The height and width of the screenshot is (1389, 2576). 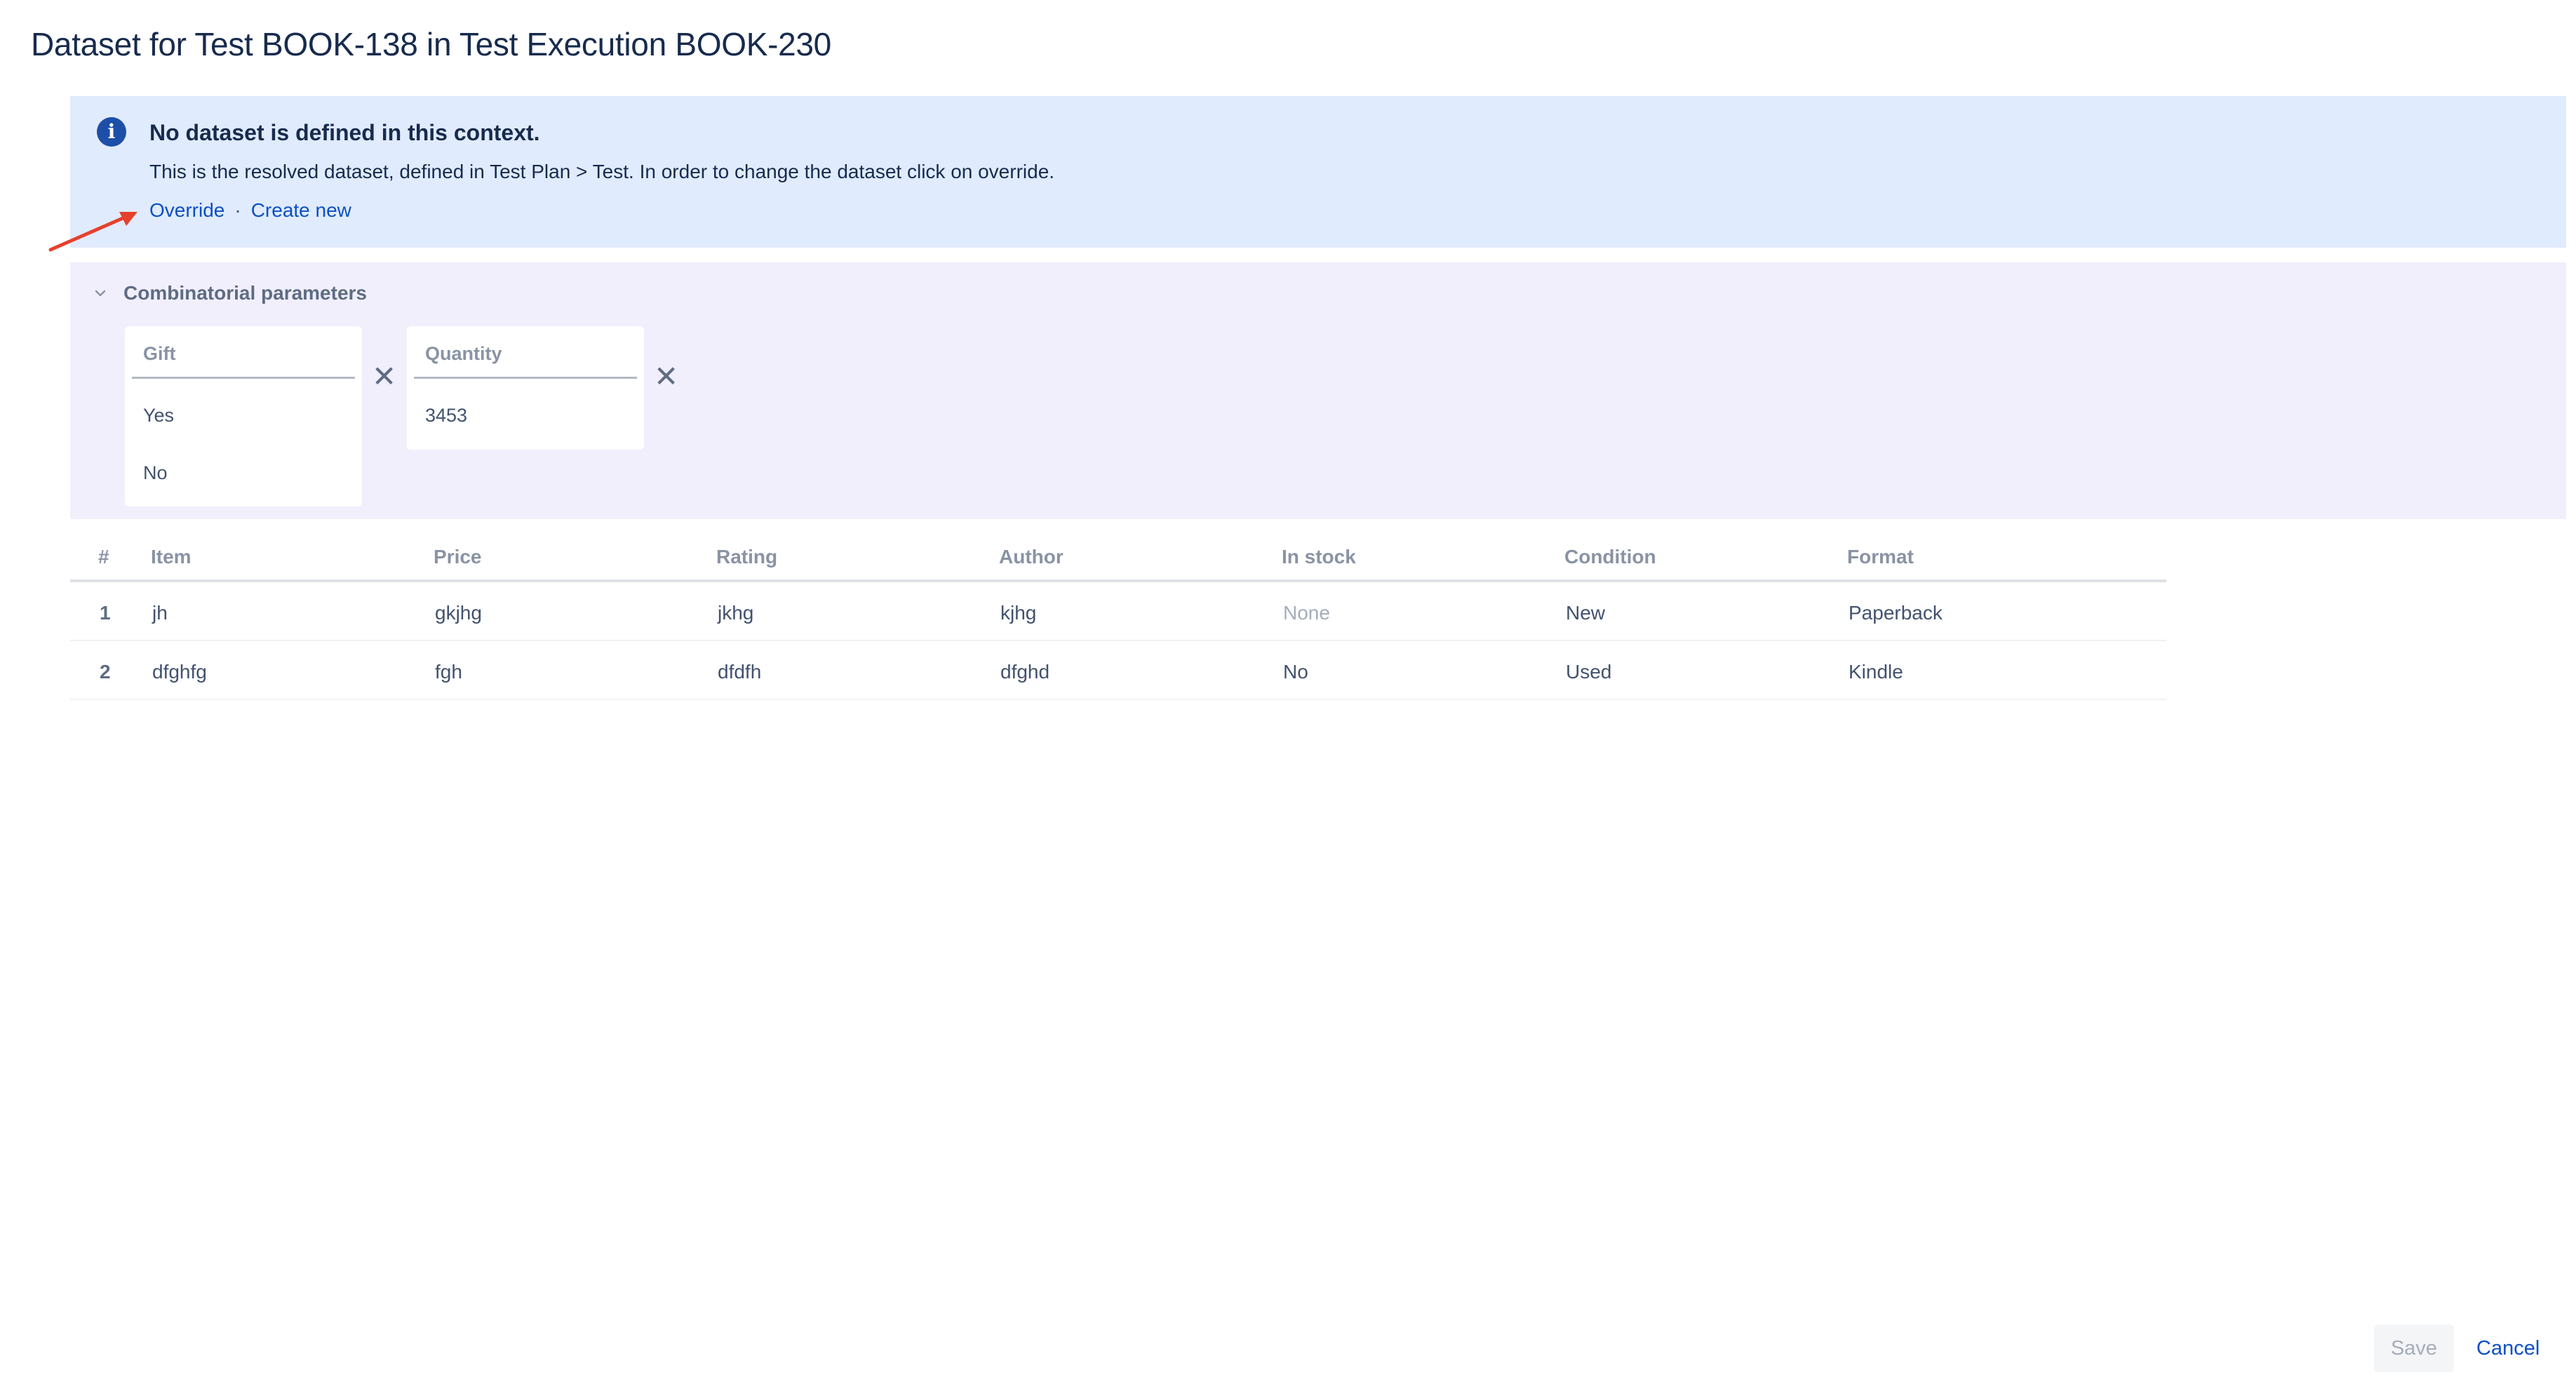 I want to click on table-cell: Paperback, so click(x=1896, y=613).